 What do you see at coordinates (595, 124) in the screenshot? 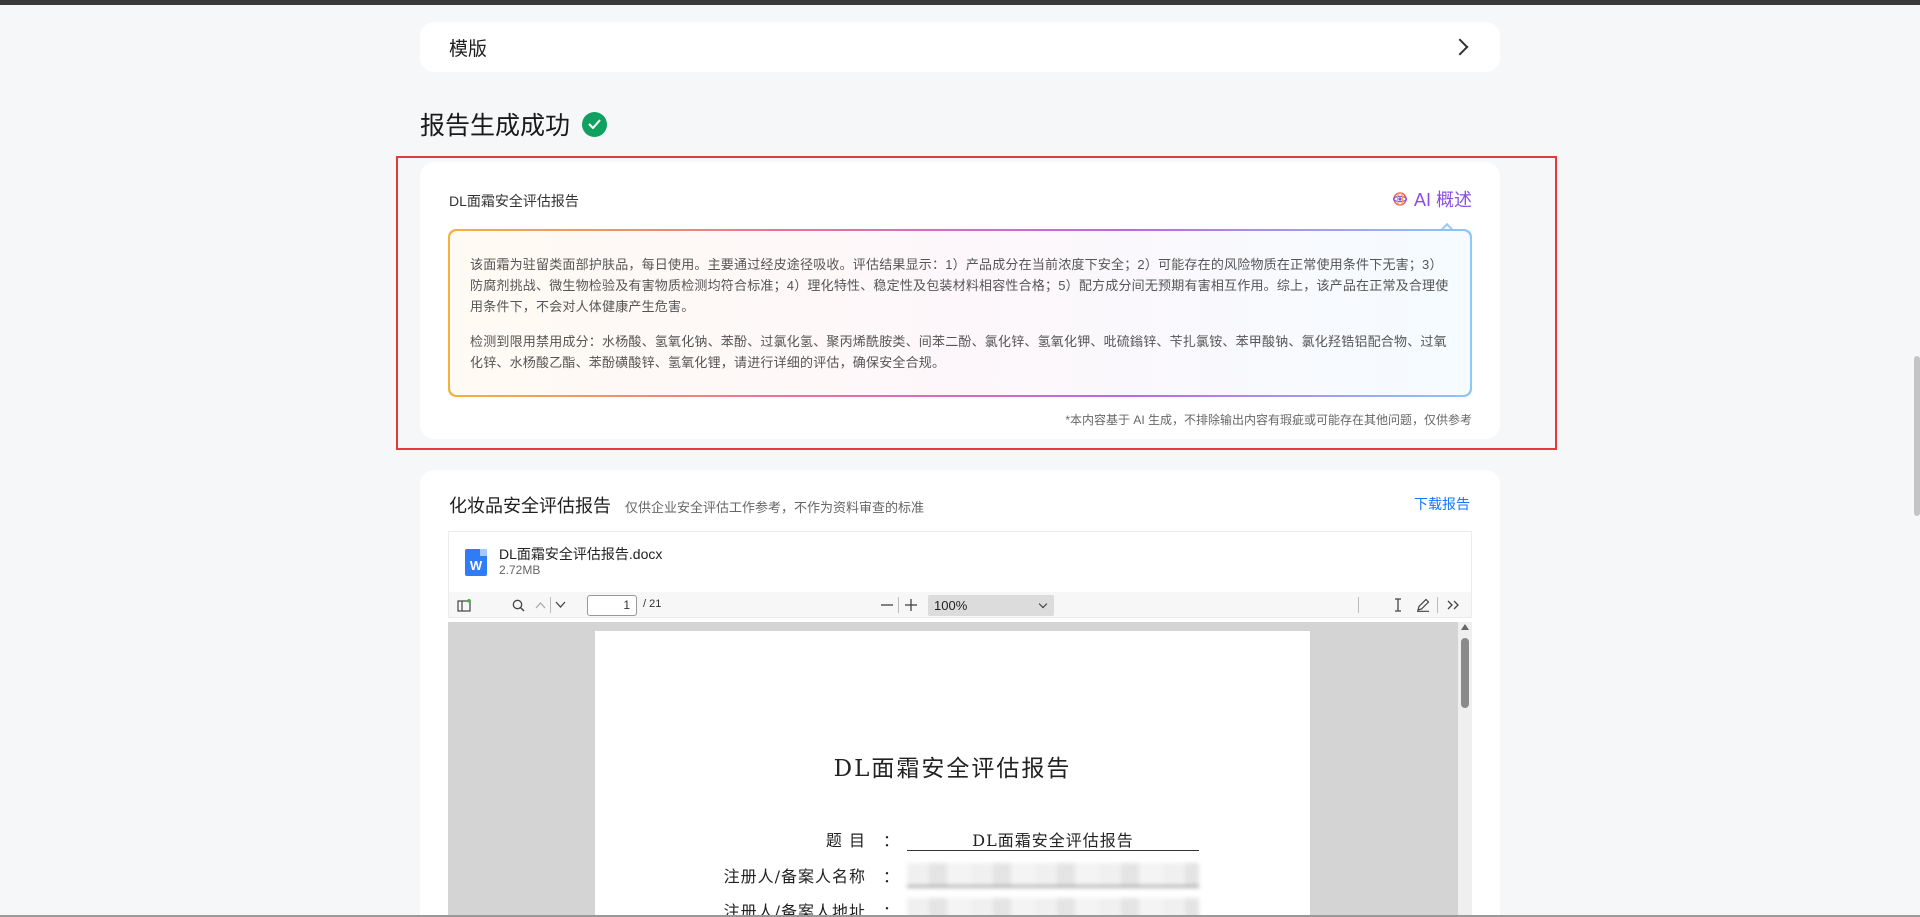
I see `check-circle-icon` at bounding box center [595, 124].